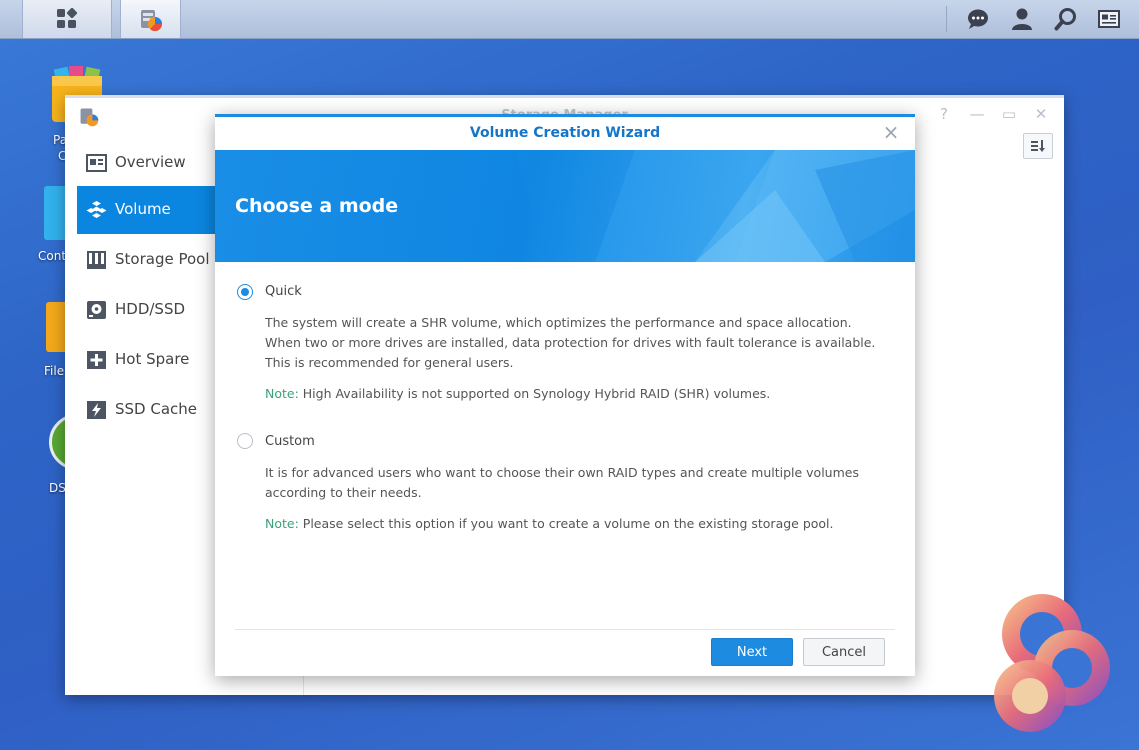 This screenshot has width=1139, height=750. I want to click on sort-button, so click(1038, 146).